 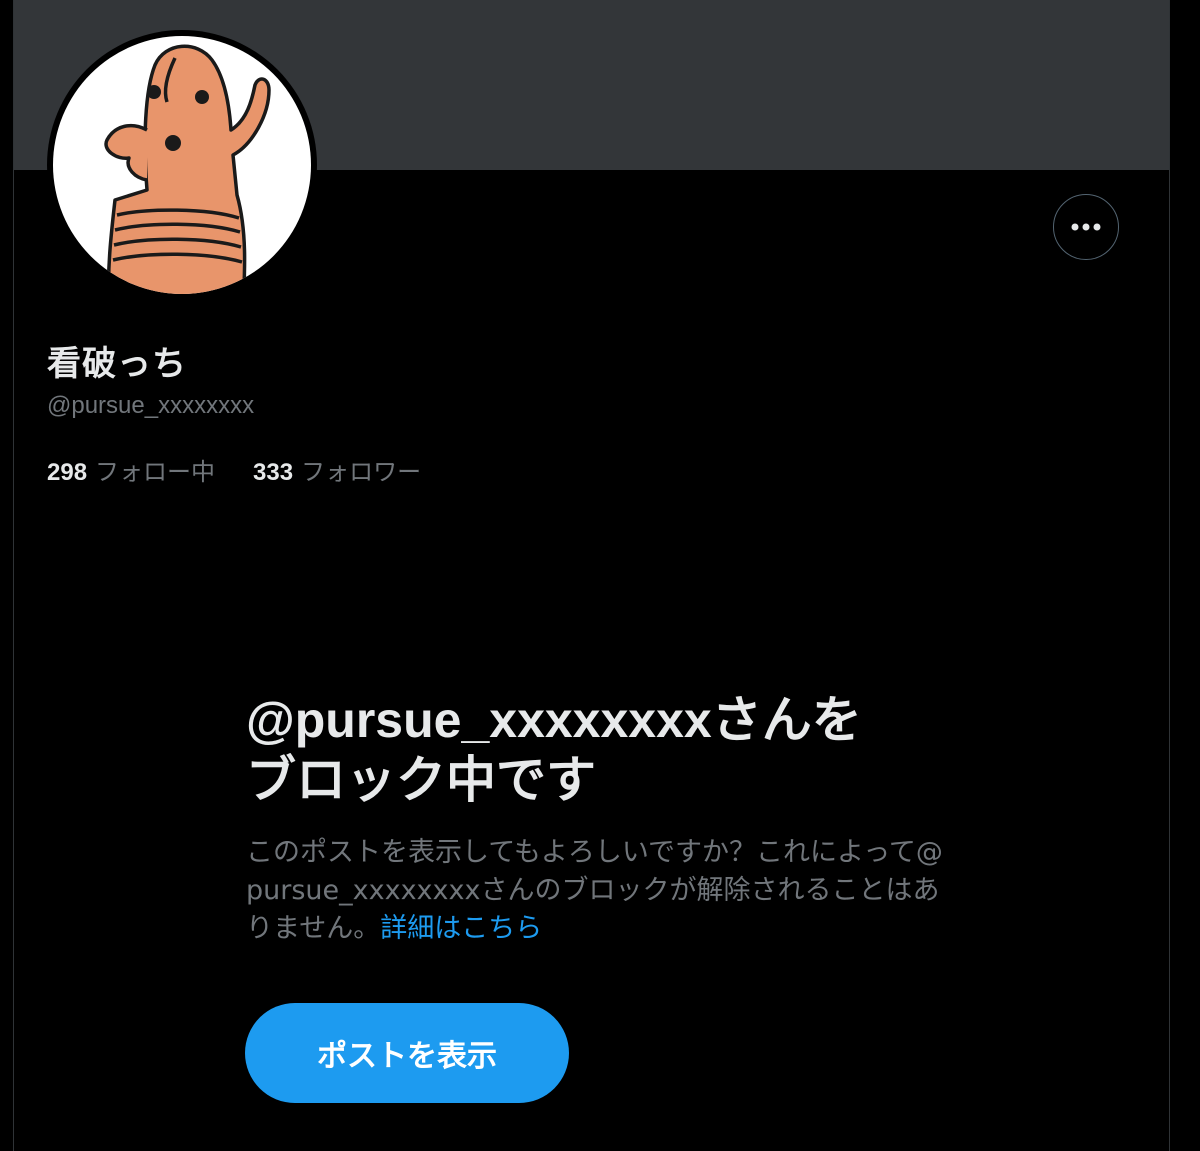 I want to click on view-posts-button: ポストを表示, so click(x=407, y=1053).